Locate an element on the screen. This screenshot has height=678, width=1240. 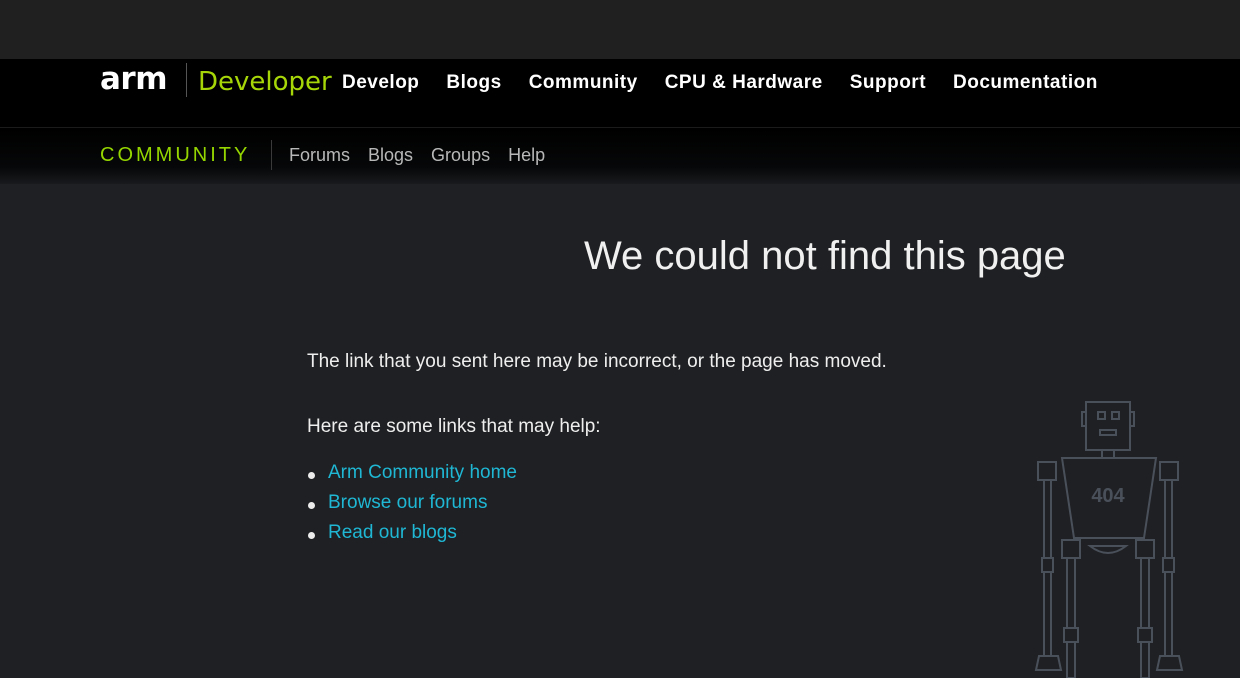
link-read-blogs: Read our blogs is located at coordinates (392, 532).